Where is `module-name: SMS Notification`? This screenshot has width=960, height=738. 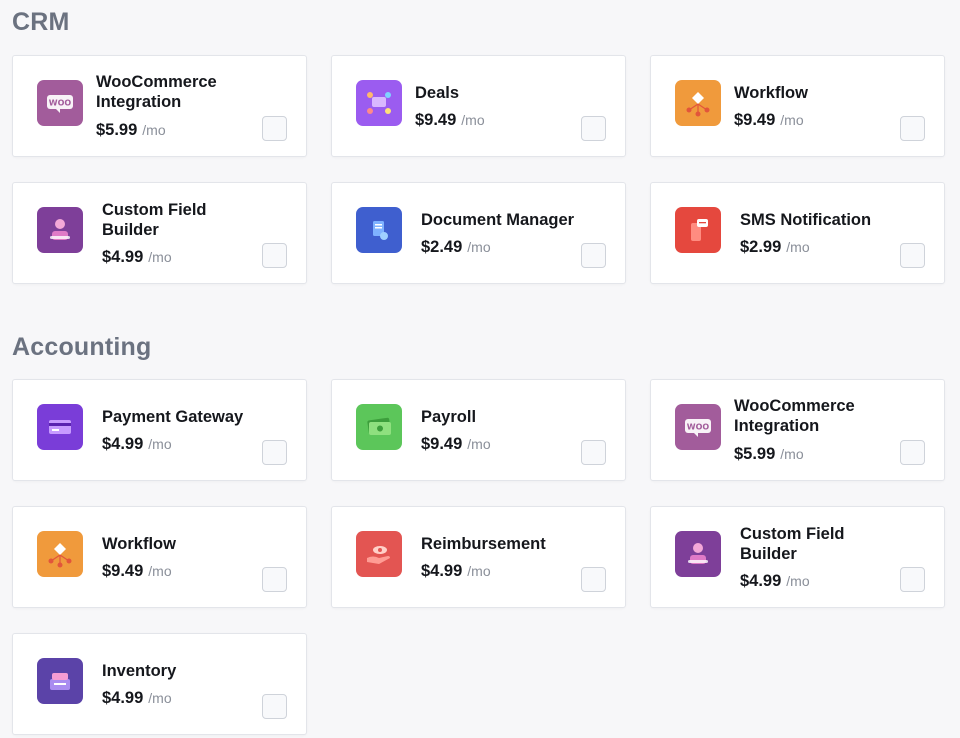
module-name: SMS Notification is located at coordinates (819, 220).